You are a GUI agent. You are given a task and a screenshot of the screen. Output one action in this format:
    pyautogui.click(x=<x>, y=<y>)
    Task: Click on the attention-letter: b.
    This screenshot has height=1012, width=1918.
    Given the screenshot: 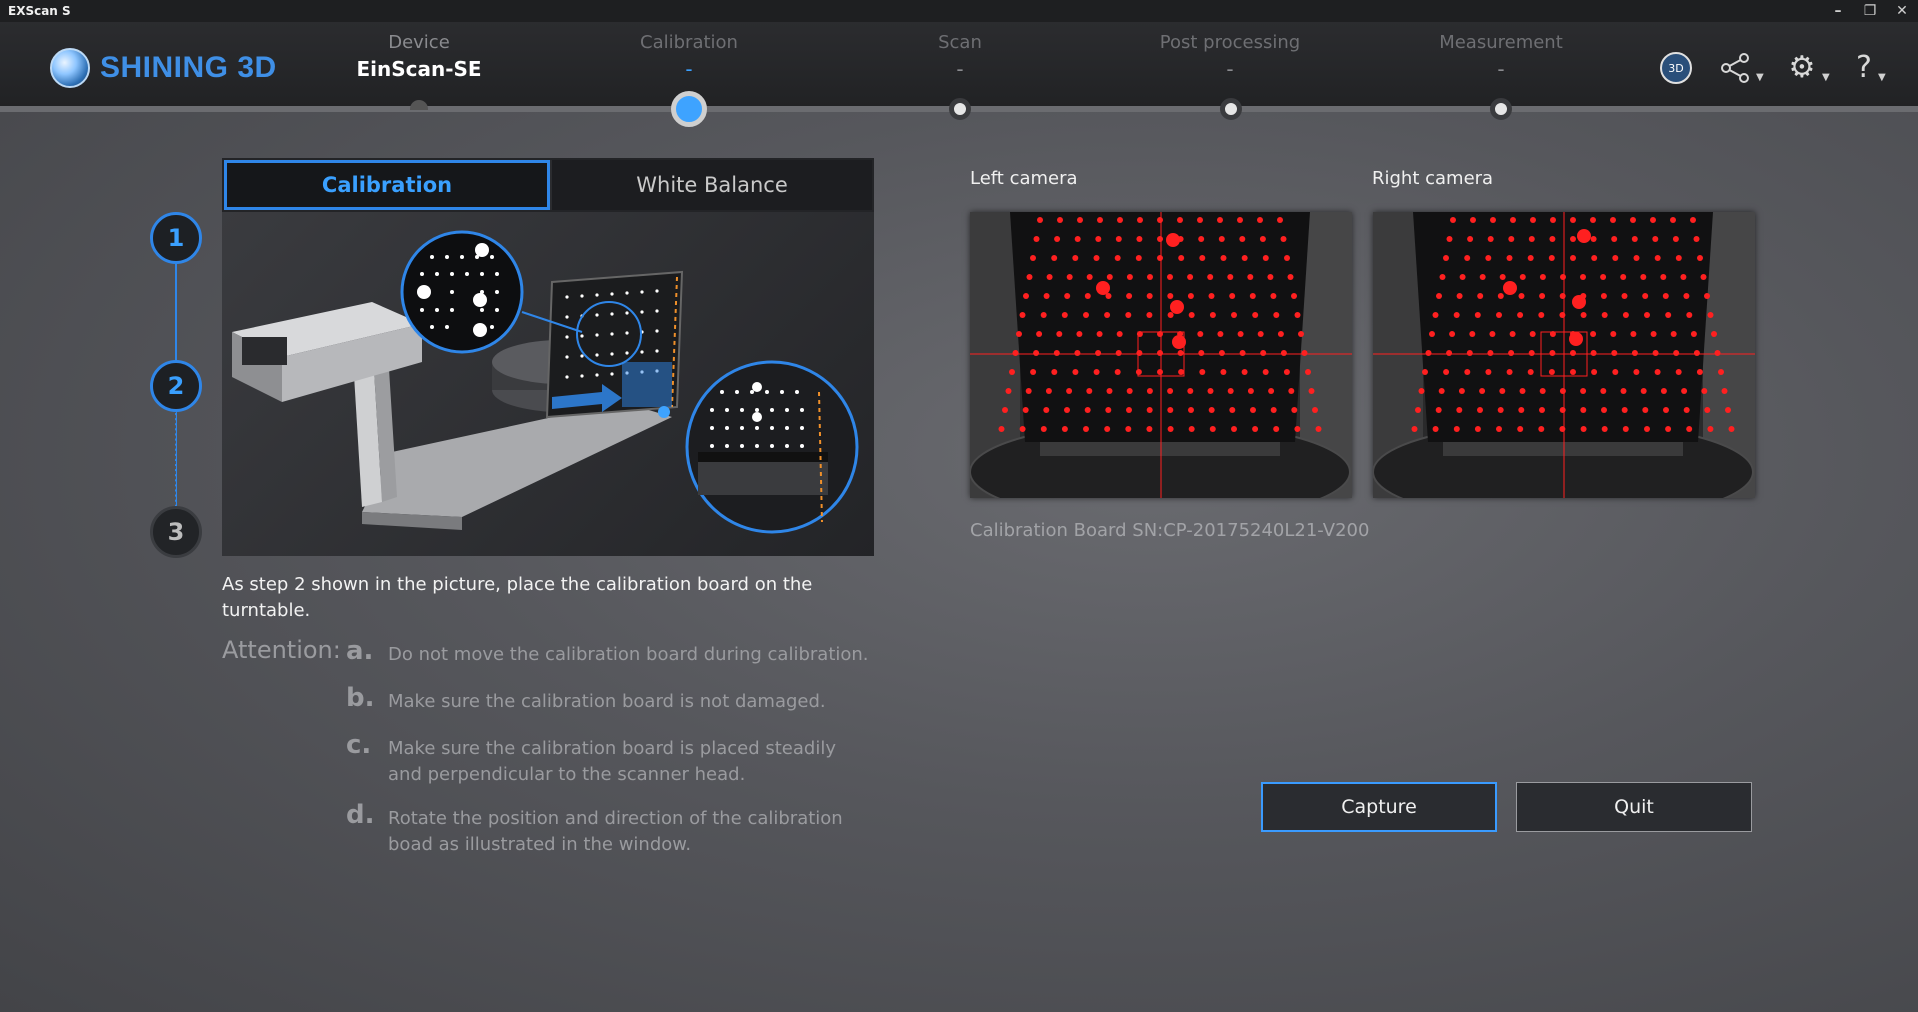 What is the action you would take?
    pyautogui.click(x=360, y=698)
    